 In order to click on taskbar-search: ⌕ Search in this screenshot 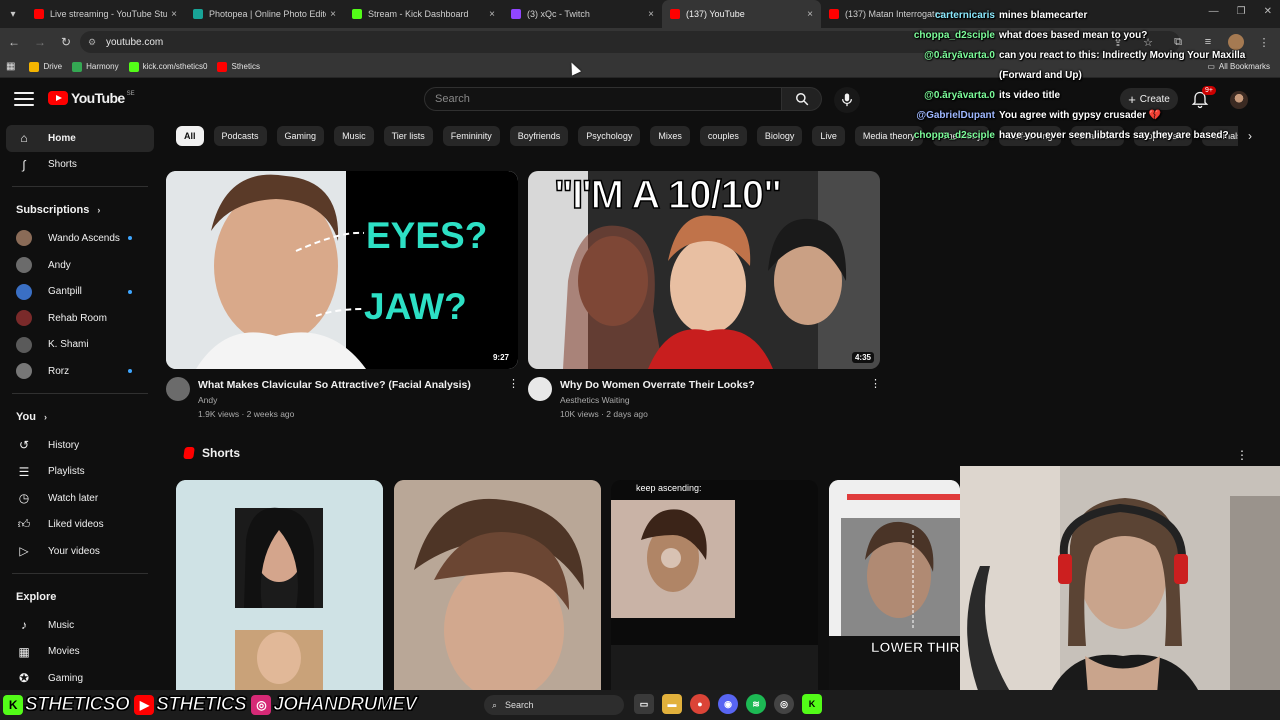, I will do `click(554, 705)`.